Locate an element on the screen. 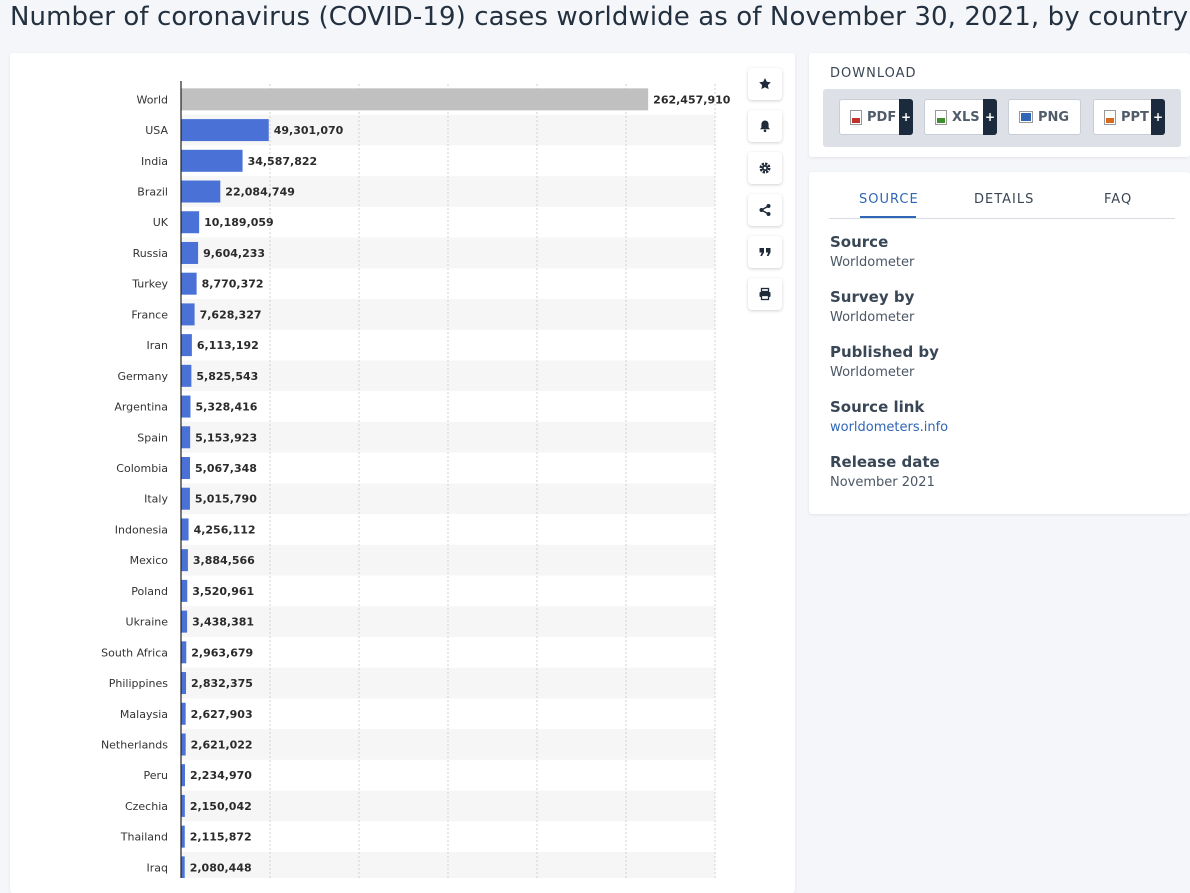 The width and height of the screenshot is (1190, 893). release-date-field: Release date November 2021 is located at coordinates (885, 471).